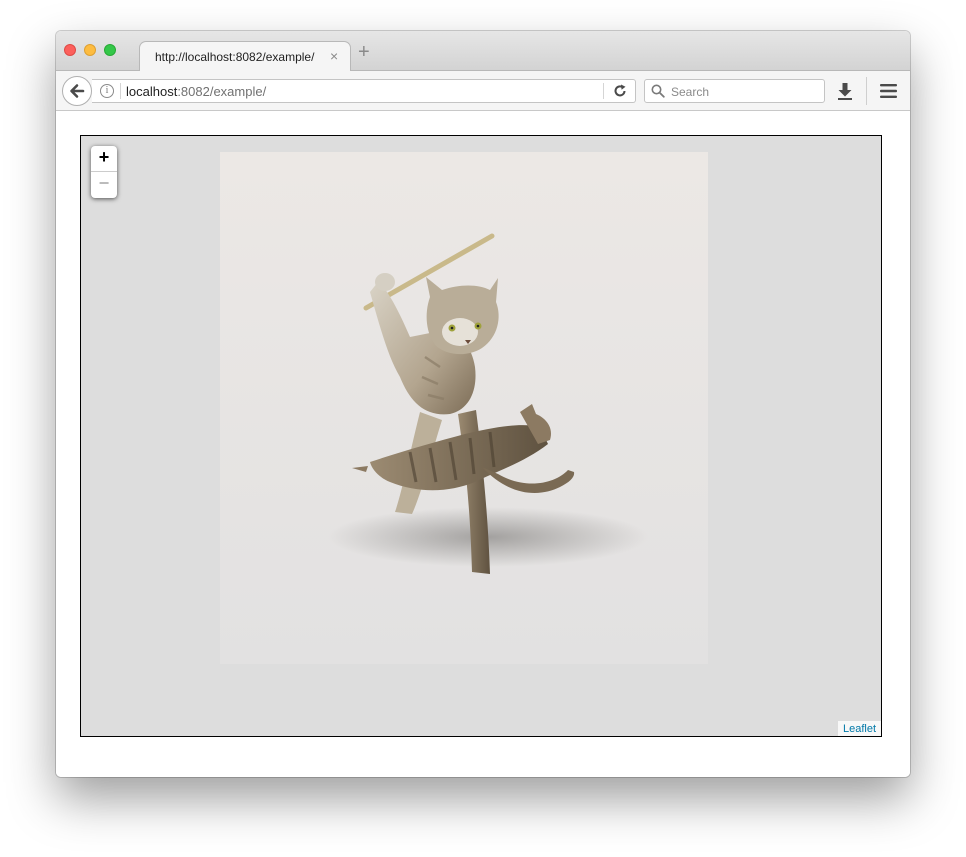 This screenshot has height=857, width=966. Describe the element at coordinates (90, 50) in the screenshot. I see `window-minimize-button` at that location.